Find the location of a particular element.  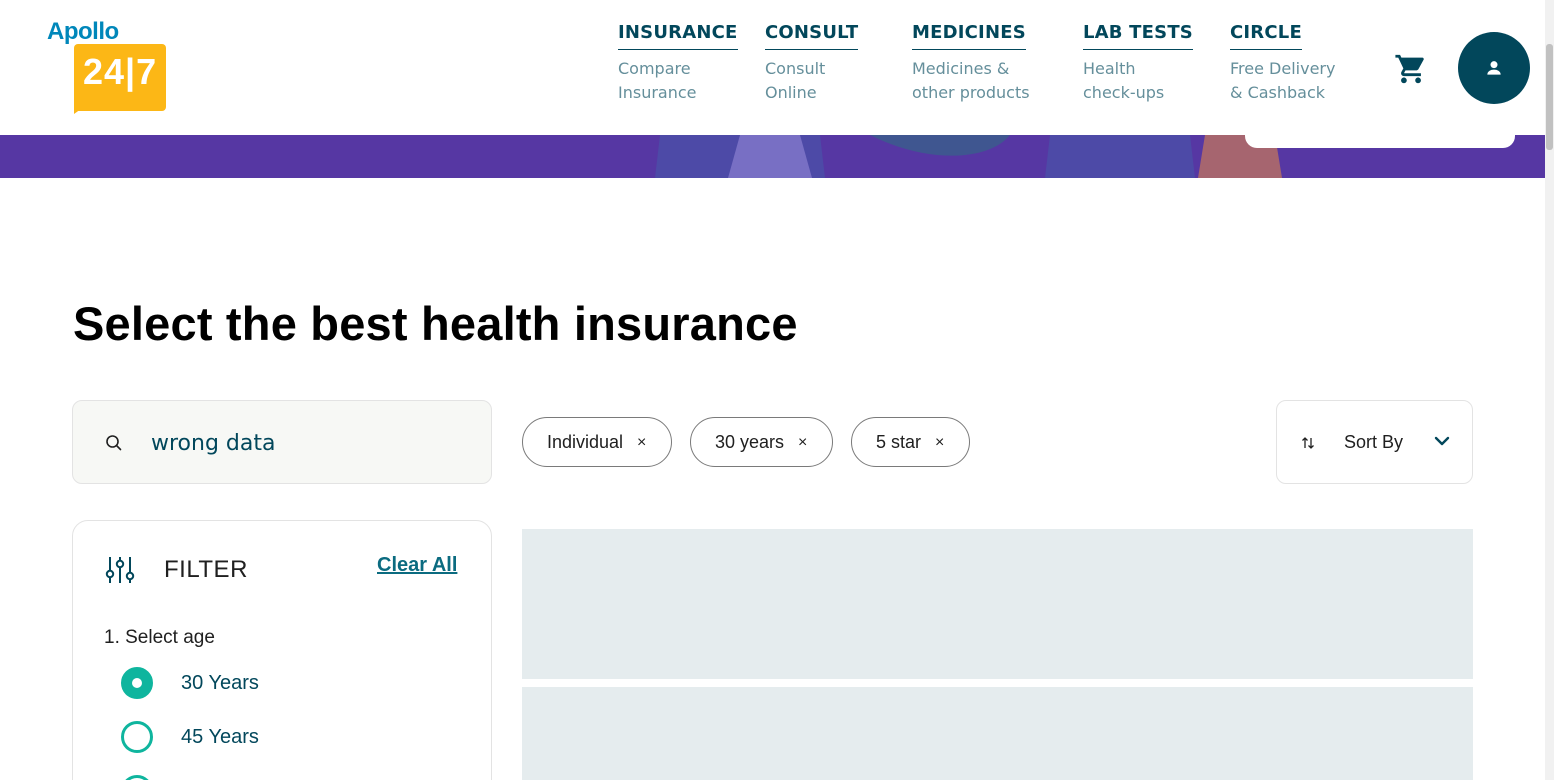

filter-chip-individual: Individual × is located at coordinates (597, 442).